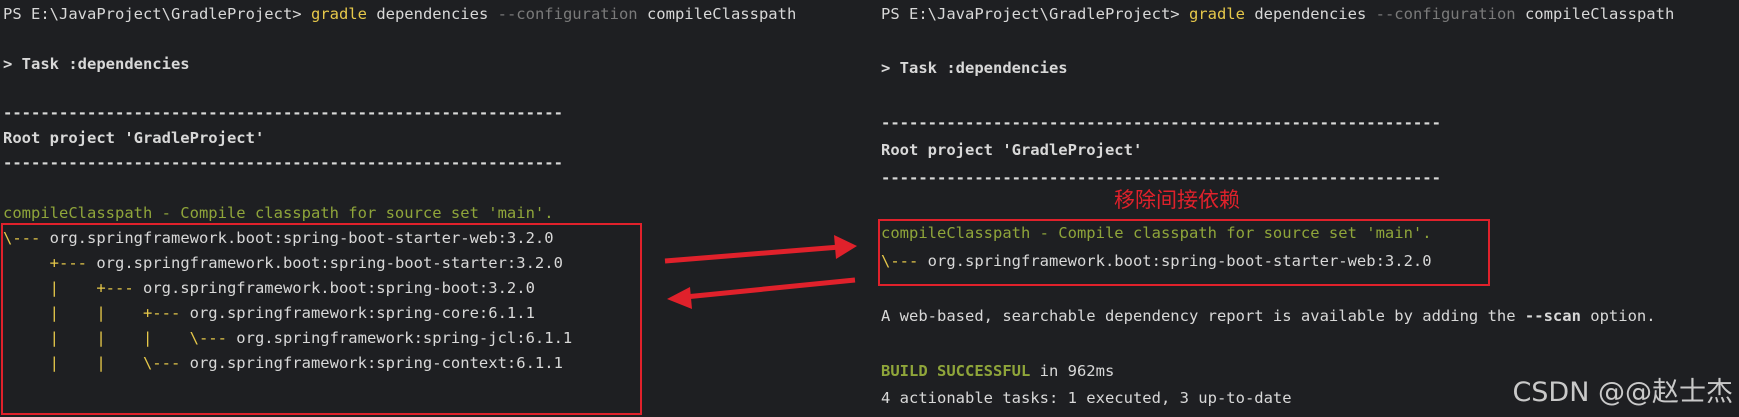  I want to click on arrow-left-icon, so click(761, 293).